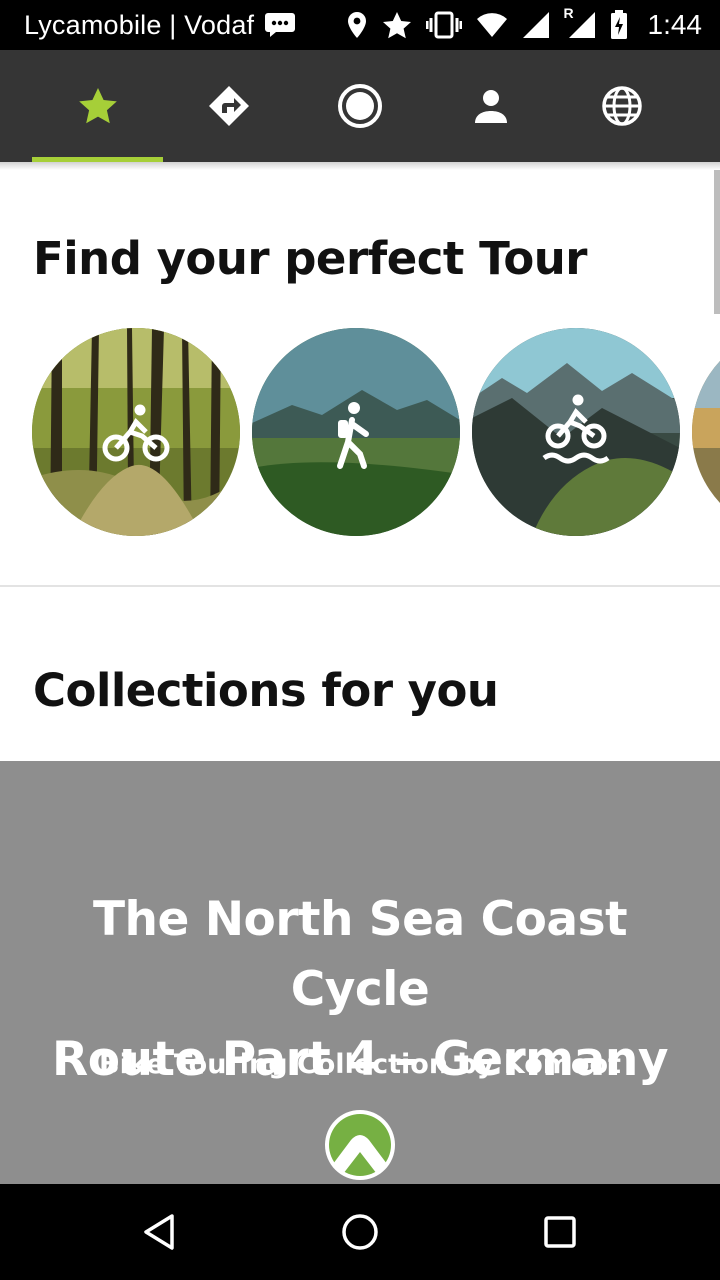  Describe the element at coordinates (360, 1145) in the screenshot. I see `komoot-logo-icon` at that location.